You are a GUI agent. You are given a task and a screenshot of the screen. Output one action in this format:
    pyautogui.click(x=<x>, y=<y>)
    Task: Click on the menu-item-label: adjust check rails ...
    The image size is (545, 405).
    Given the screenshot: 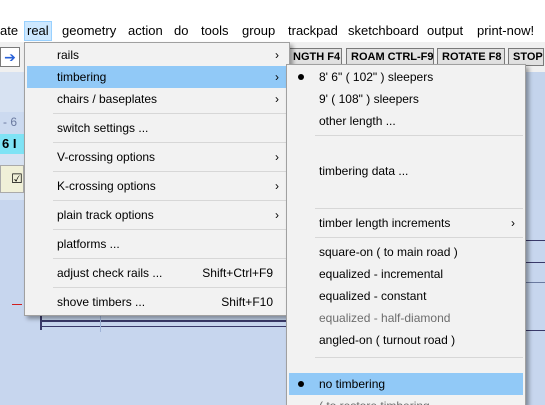 What is the action you would take?
    pyautogui.click(x=110, y=273)
    